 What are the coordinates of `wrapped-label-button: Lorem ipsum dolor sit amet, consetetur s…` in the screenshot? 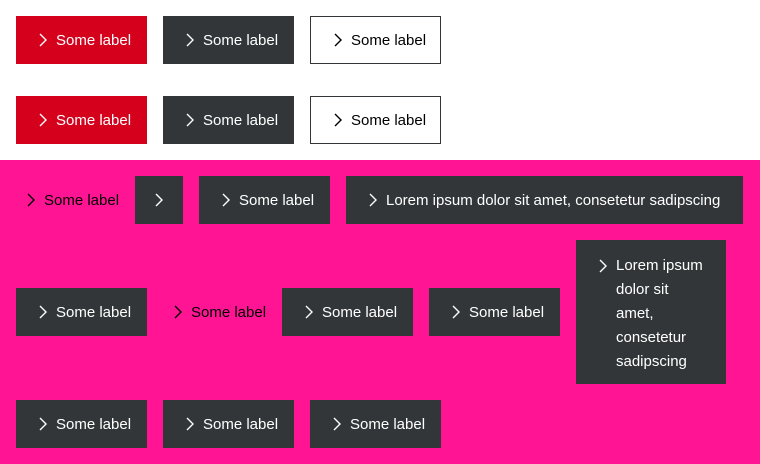 It's located at (651, 312).